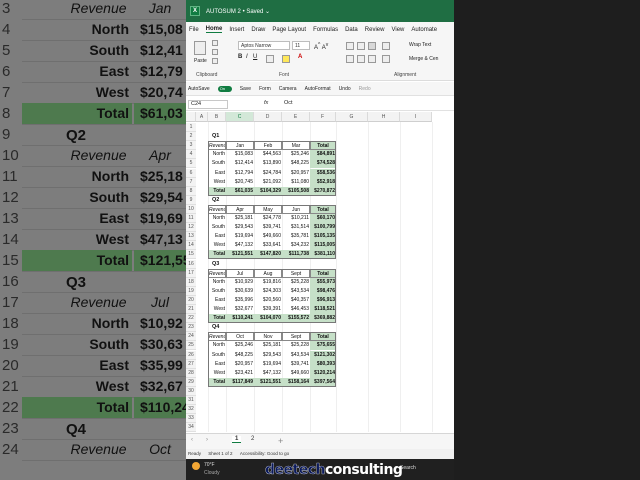 Image resolution: width=640 pixels, height=480 pixels. I want to click on row-header: 29, so click(191, 382).